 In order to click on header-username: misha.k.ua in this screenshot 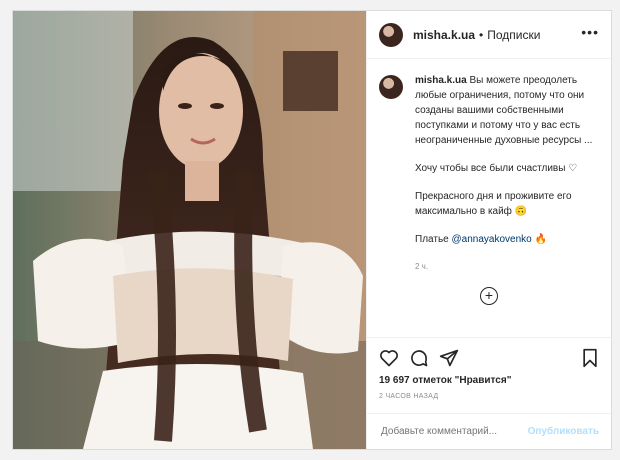, I will do `click(444, 35)`.